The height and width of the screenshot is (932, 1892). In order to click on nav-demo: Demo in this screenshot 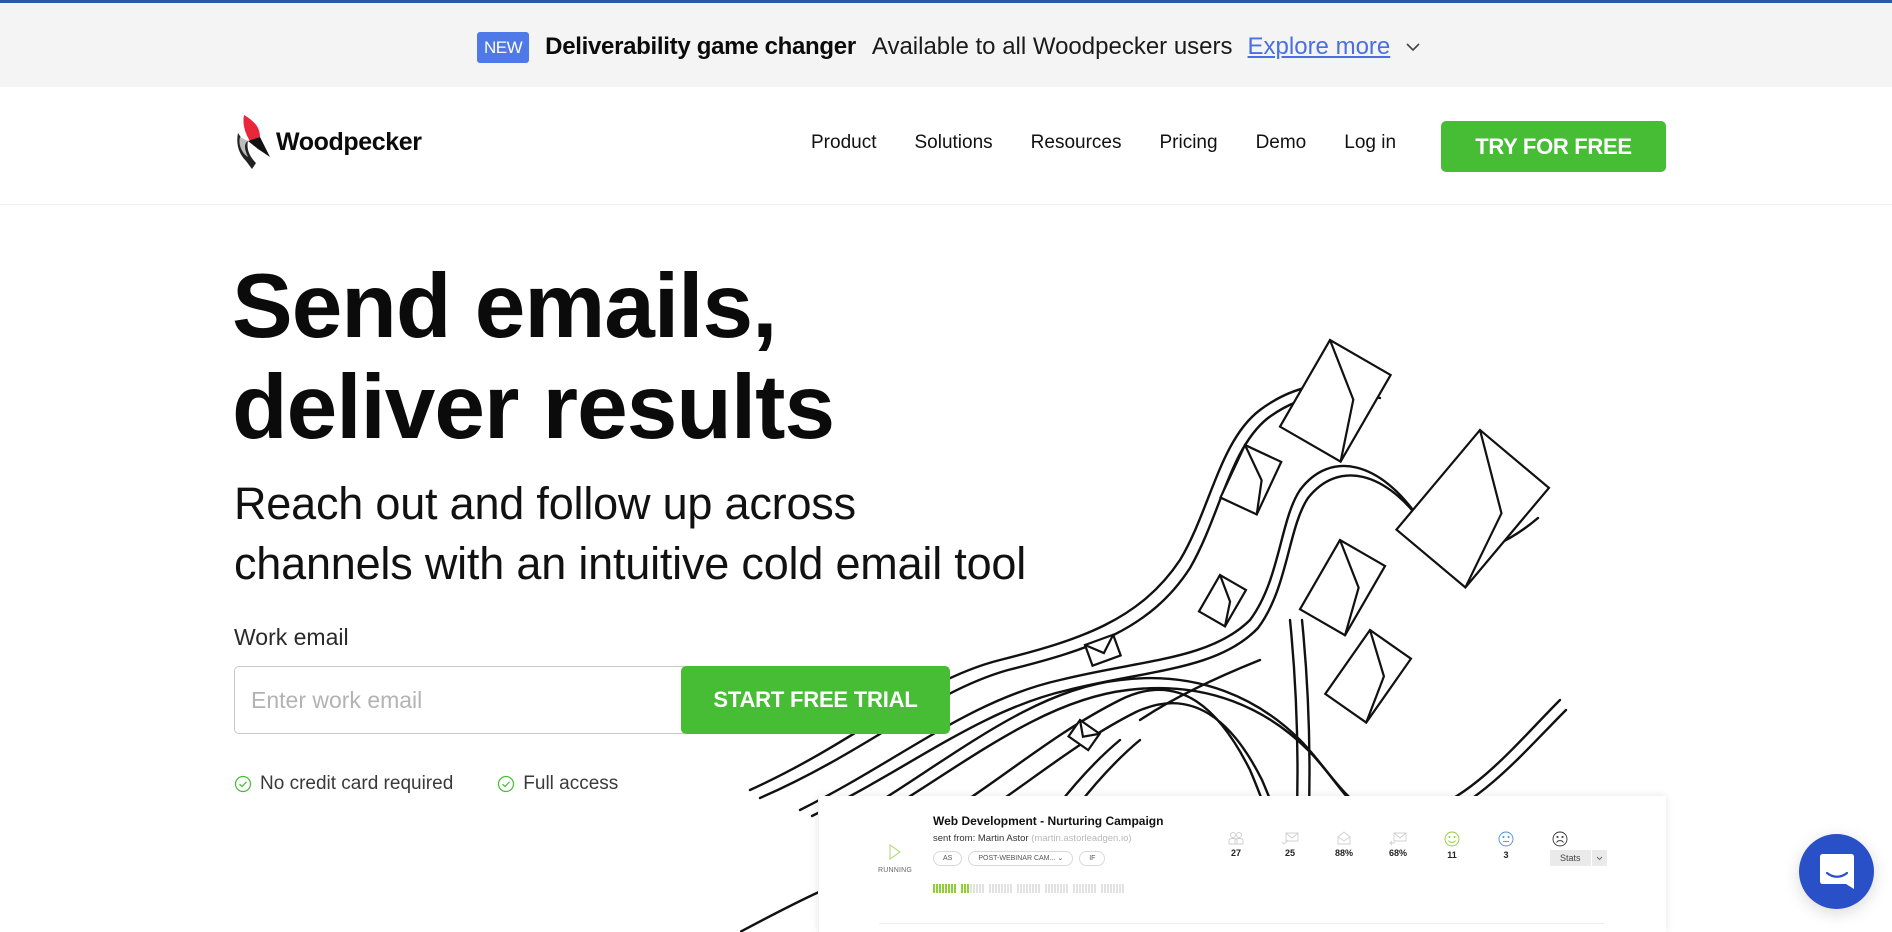, I will do `click(1281, 143)`.